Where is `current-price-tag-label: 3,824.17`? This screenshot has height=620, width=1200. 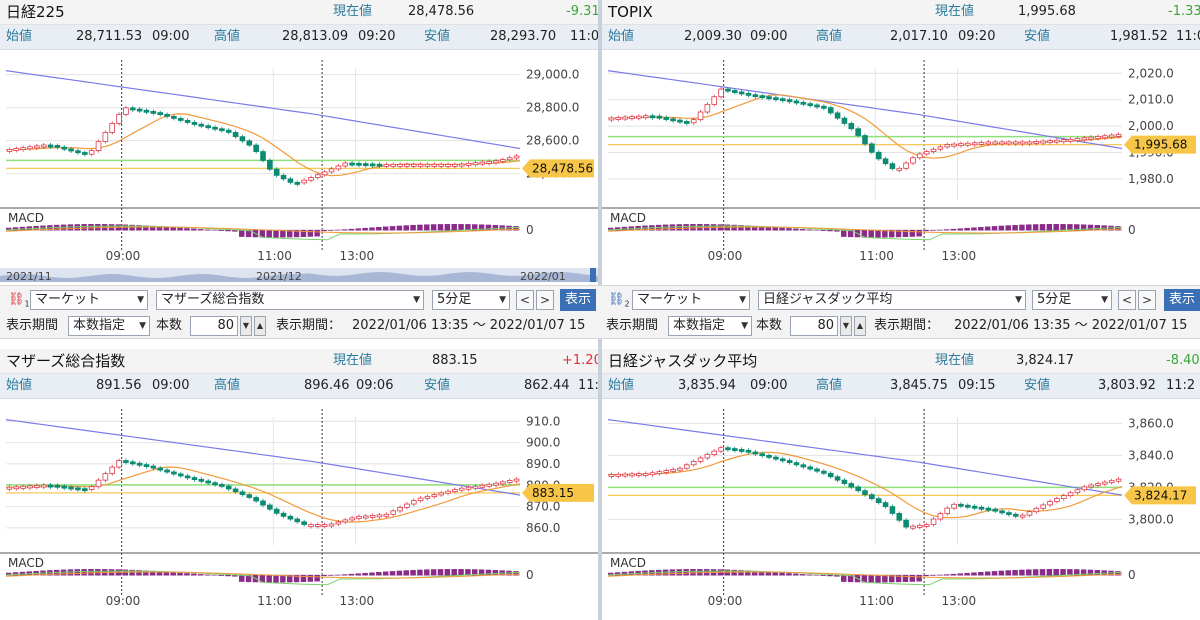 current-price-tag-label: 3,824.17 is located at coordinates (1160, 495).